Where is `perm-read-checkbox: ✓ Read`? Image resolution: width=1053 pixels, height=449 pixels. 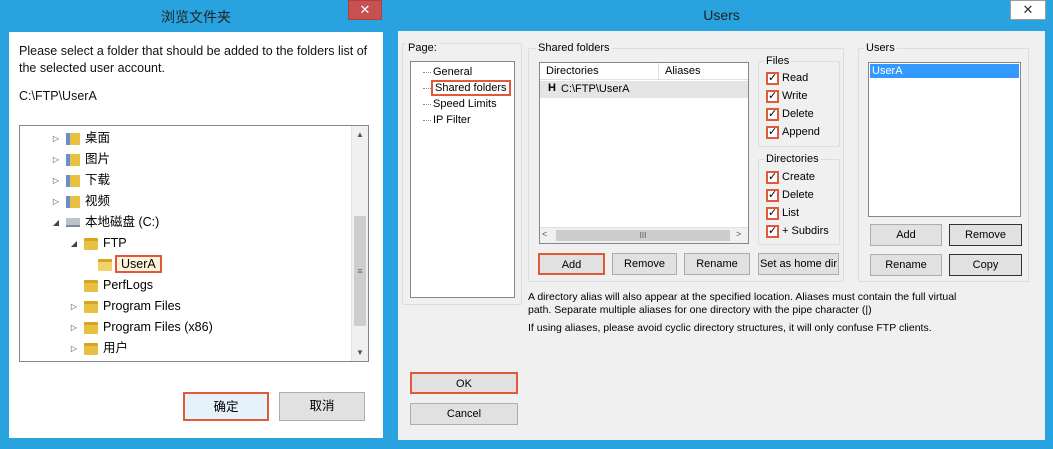
perm-read-checkbox: ✓ Read is located at coordinates (787, 78).